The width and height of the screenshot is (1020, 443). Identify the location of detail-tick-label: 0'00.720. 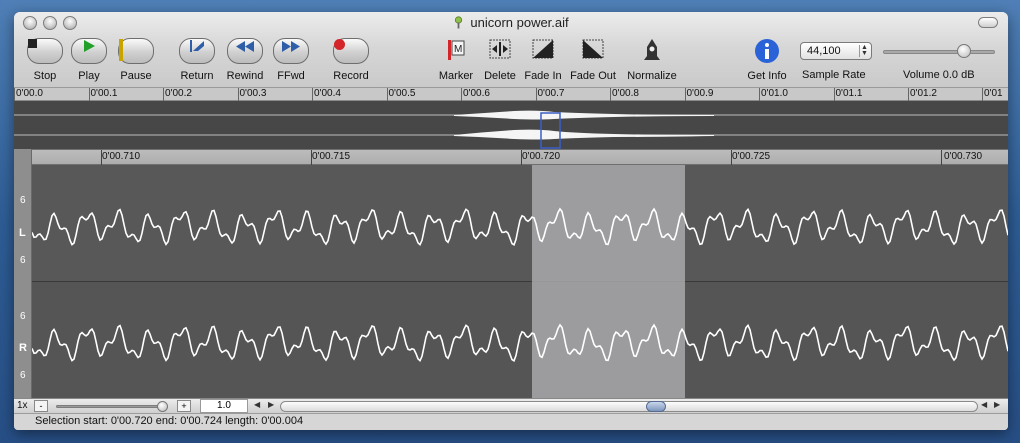
(541, 156).